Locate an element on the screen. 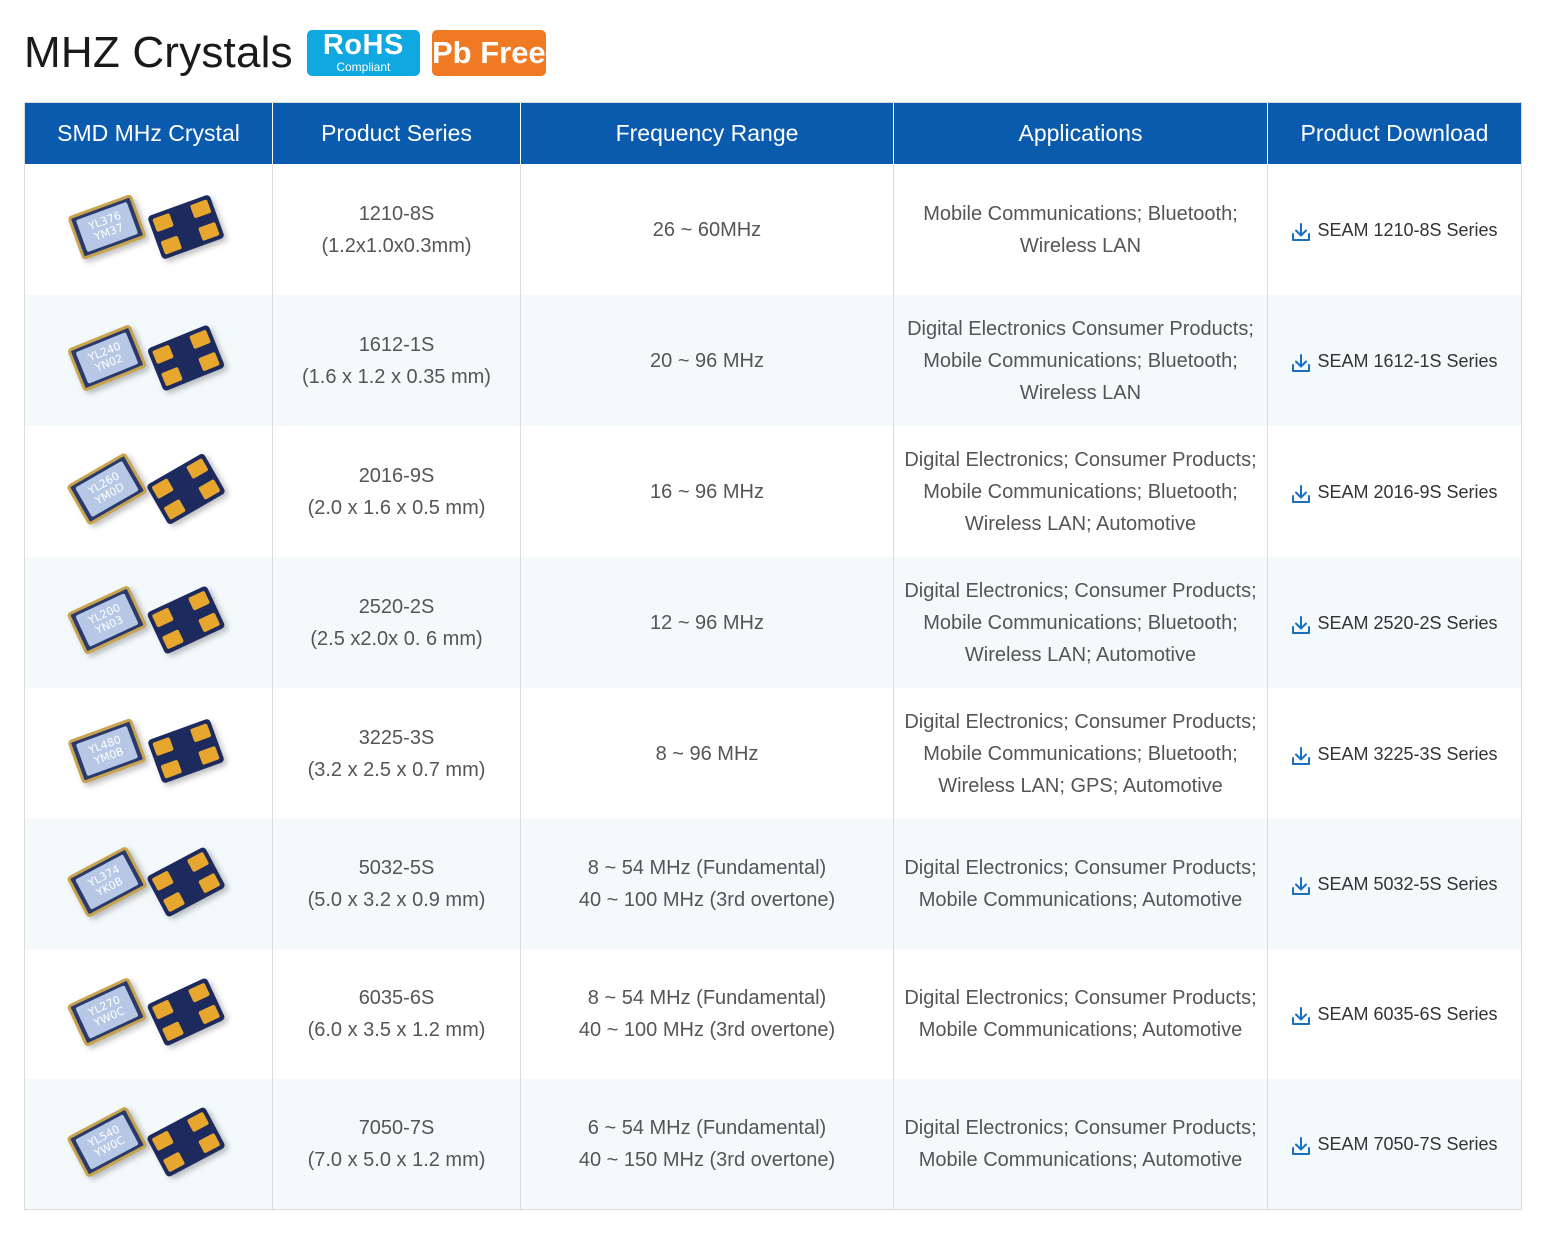 The height and width of the screenshot is (1250, 1546). product-series-cell: 3225-3S (3.2 x 2.5 x 0.7 mm) is located at coordinates (397, 753).